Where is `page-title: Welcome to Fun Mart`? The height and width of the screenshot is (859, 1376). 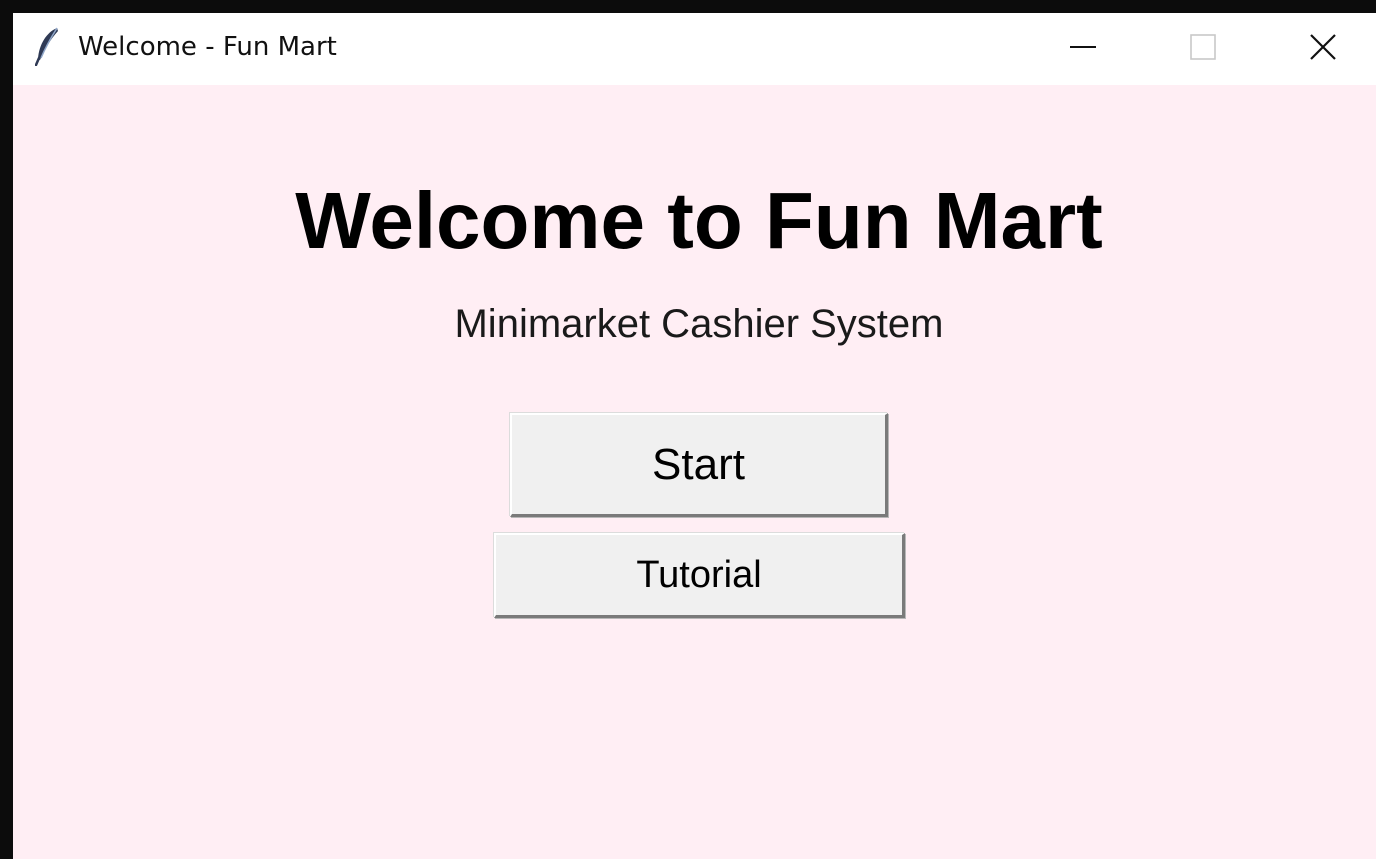 page-title: Welcome to Fun Mart is located at coordinates (699, 220).